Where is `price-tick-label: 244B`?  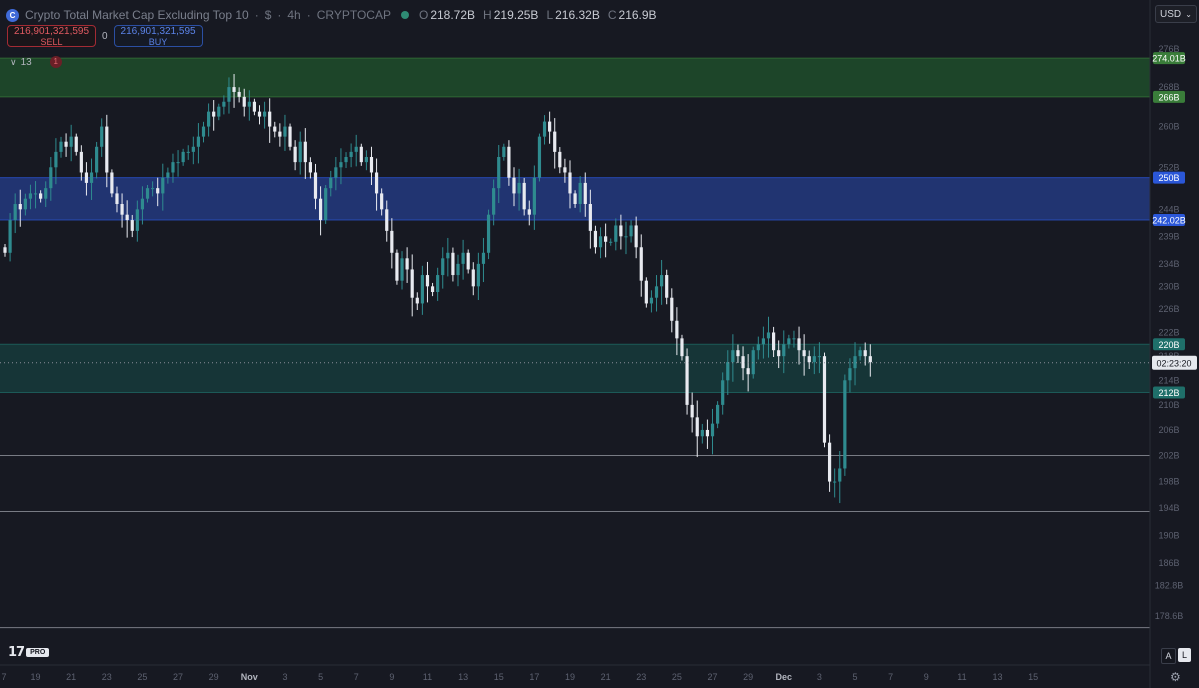
price-tick-label: 244B is located at coordinates (1168, 209).